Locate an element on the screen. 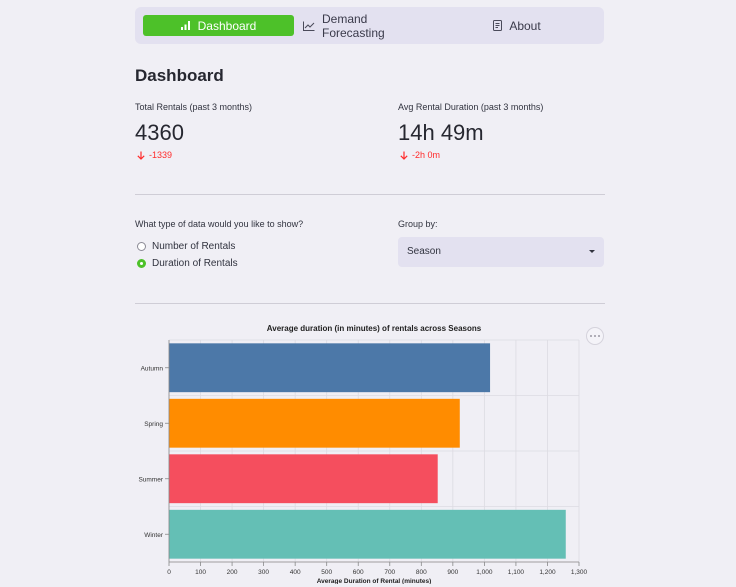  y-tick-label: Winter is located at coordinates (154, 535).